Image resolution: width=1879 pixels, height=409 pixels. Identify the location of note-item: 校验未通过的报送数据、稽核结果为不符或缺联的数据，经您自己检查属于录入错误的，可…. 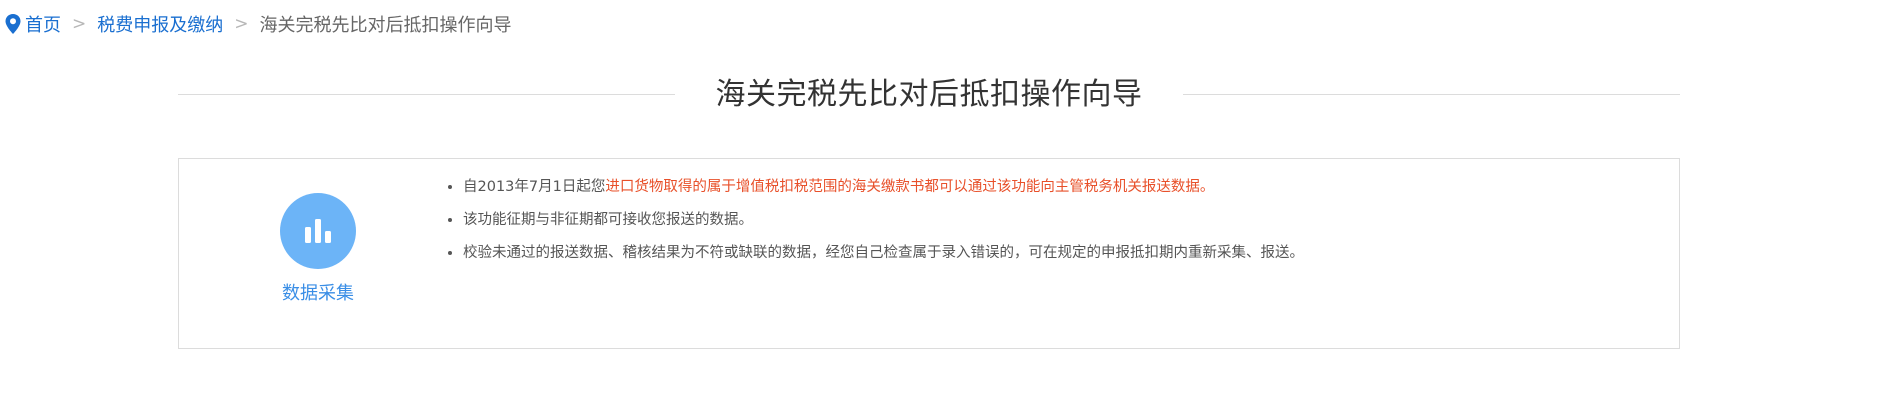
(883, 253).